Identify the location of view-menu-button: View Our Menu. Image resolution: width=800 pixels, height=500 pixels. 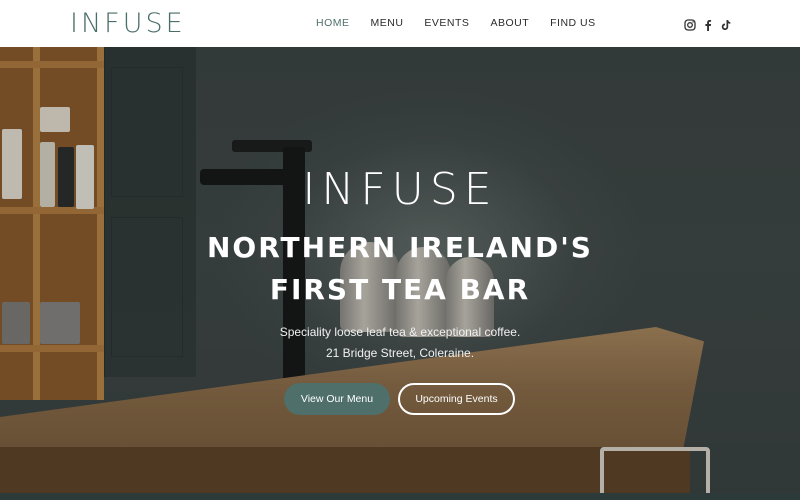
(337, 399).